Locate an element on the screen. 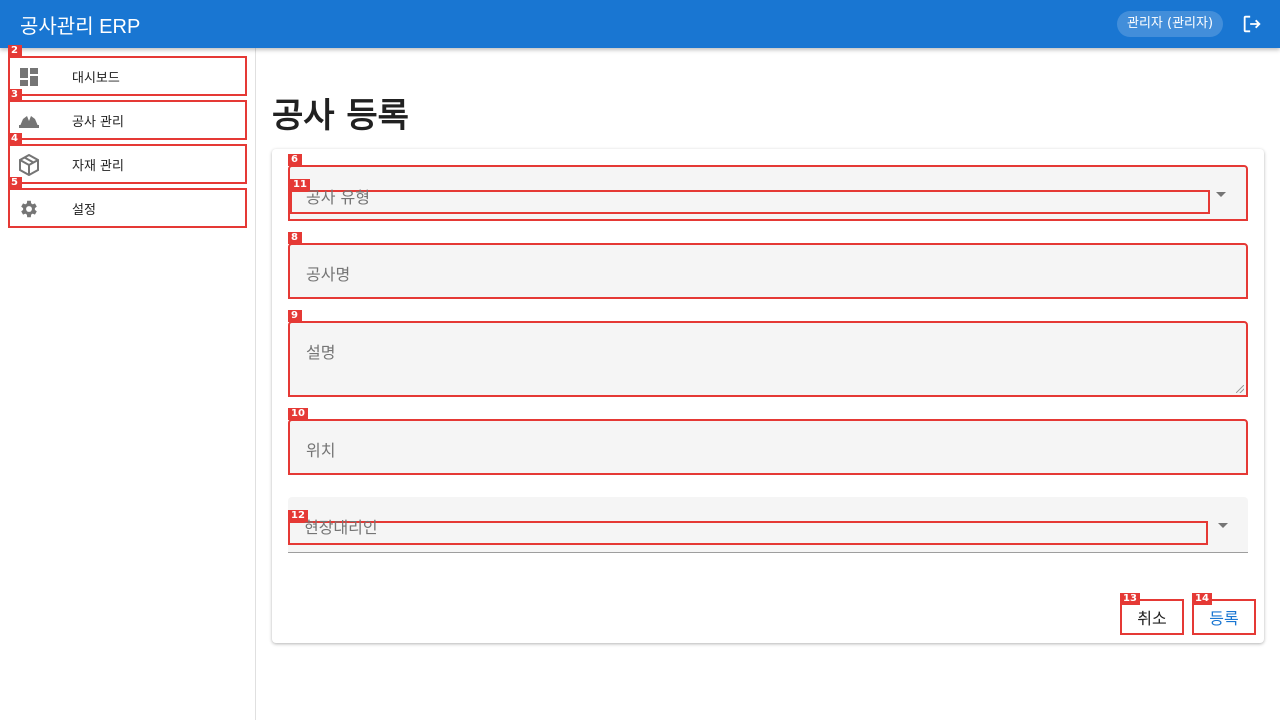 This screenshot has width=1280, height=720. site-manager-select-inner: 12 is located at coordinates (748, 527).